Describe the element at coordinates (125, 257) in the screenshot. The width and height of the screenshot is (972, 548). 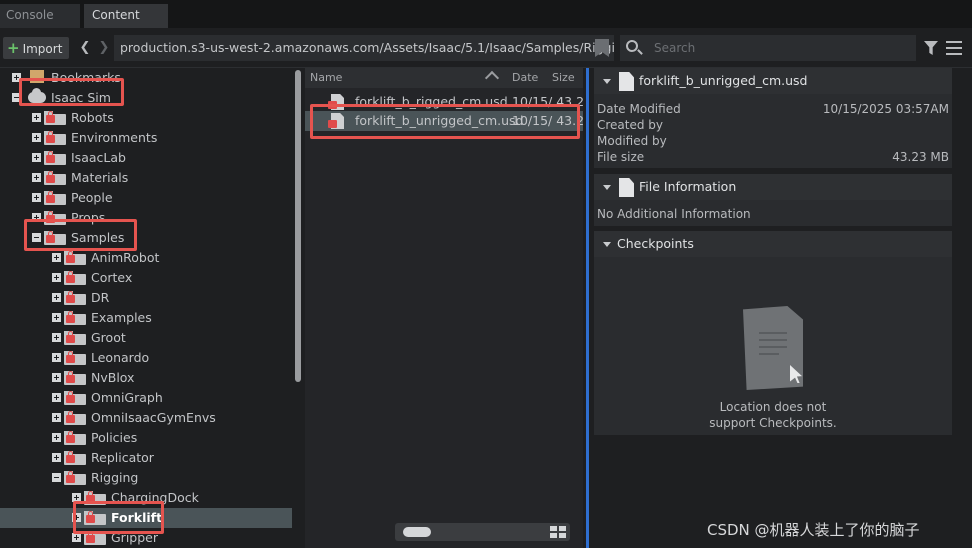
I see `tree-item-label: AnimRobot` at that location.